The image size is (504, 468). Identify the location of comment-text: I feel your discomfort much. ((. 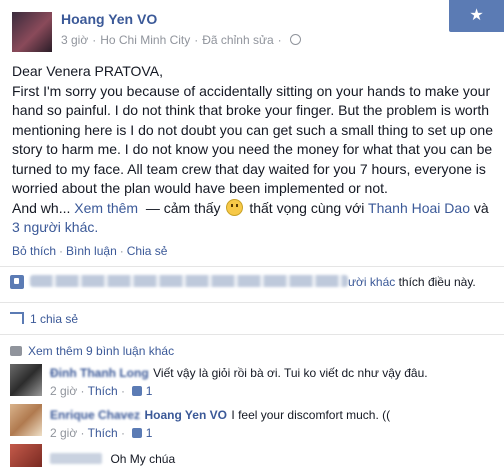
(311, 415).